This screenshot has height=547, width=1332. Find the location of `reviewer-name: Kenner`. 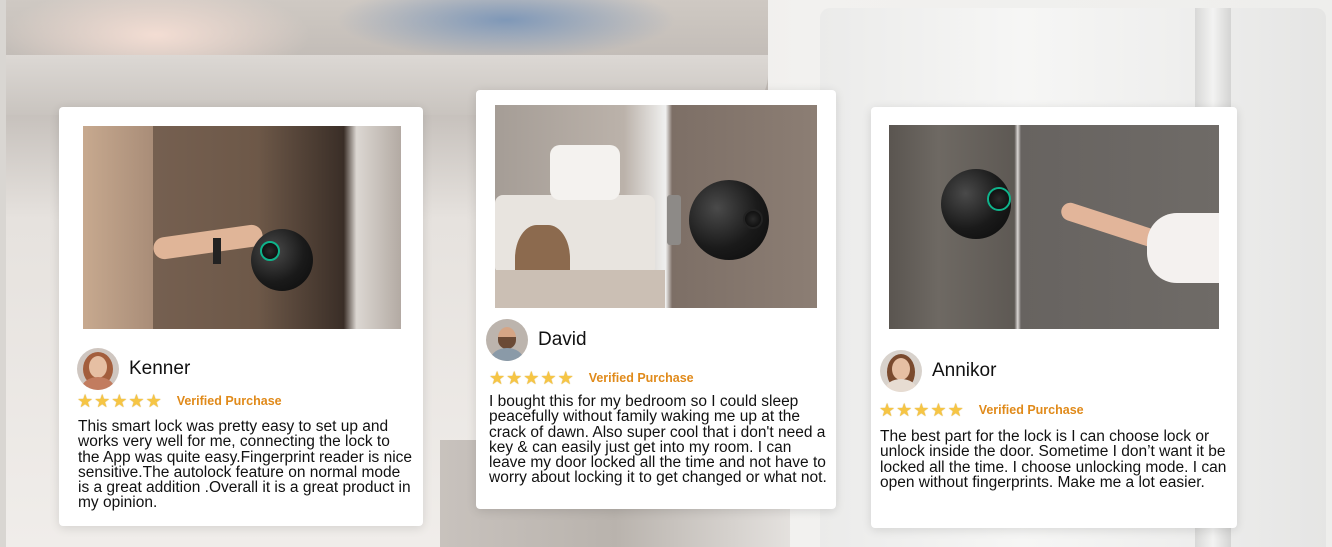

reviewer-name: Kenner is located at coordinates (160, 368).